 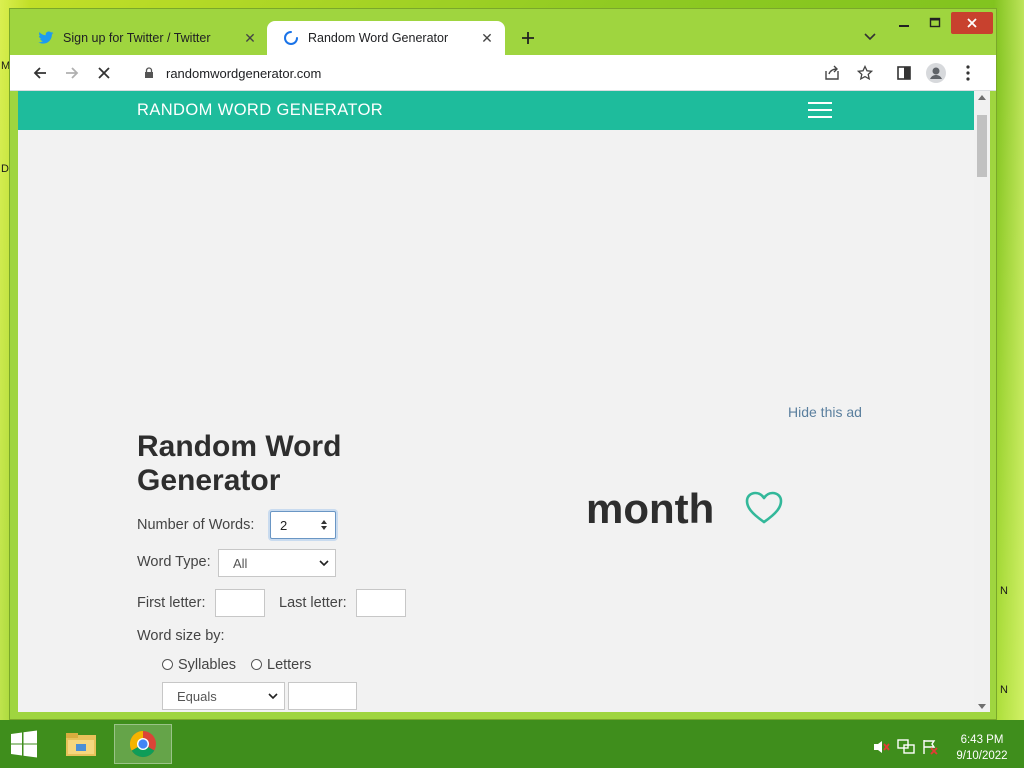 I want to click on more-vertical-icon, so click(x=968, y=73).